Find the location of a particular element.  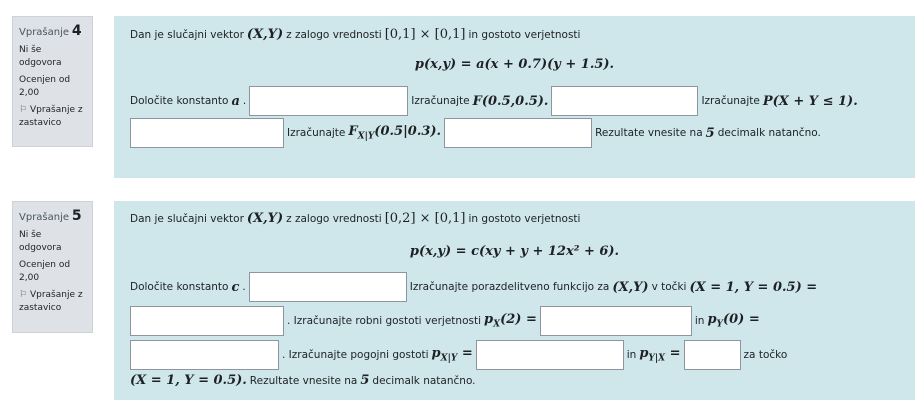

math: (X = 1, Y = 0.5) = is located at coordinates (753, 287).